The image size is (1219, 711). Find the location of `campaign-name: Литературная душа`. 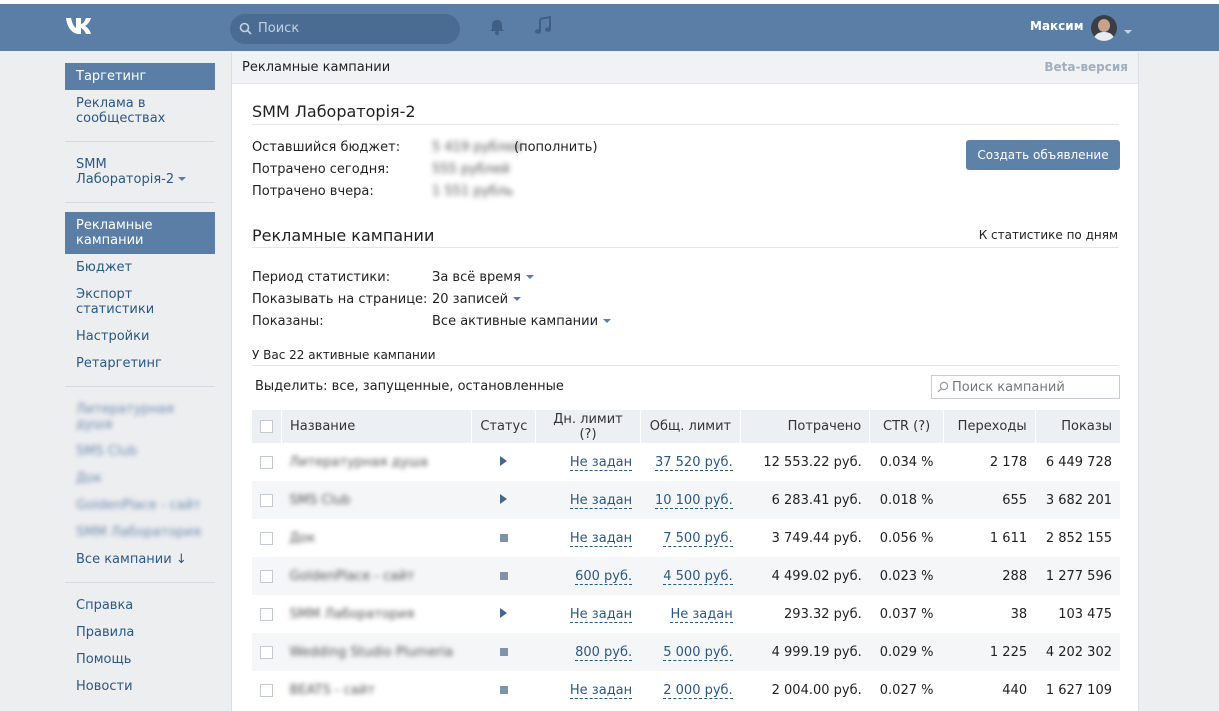

campaign-name: Литературная душа is located at coordinates (359, 462).